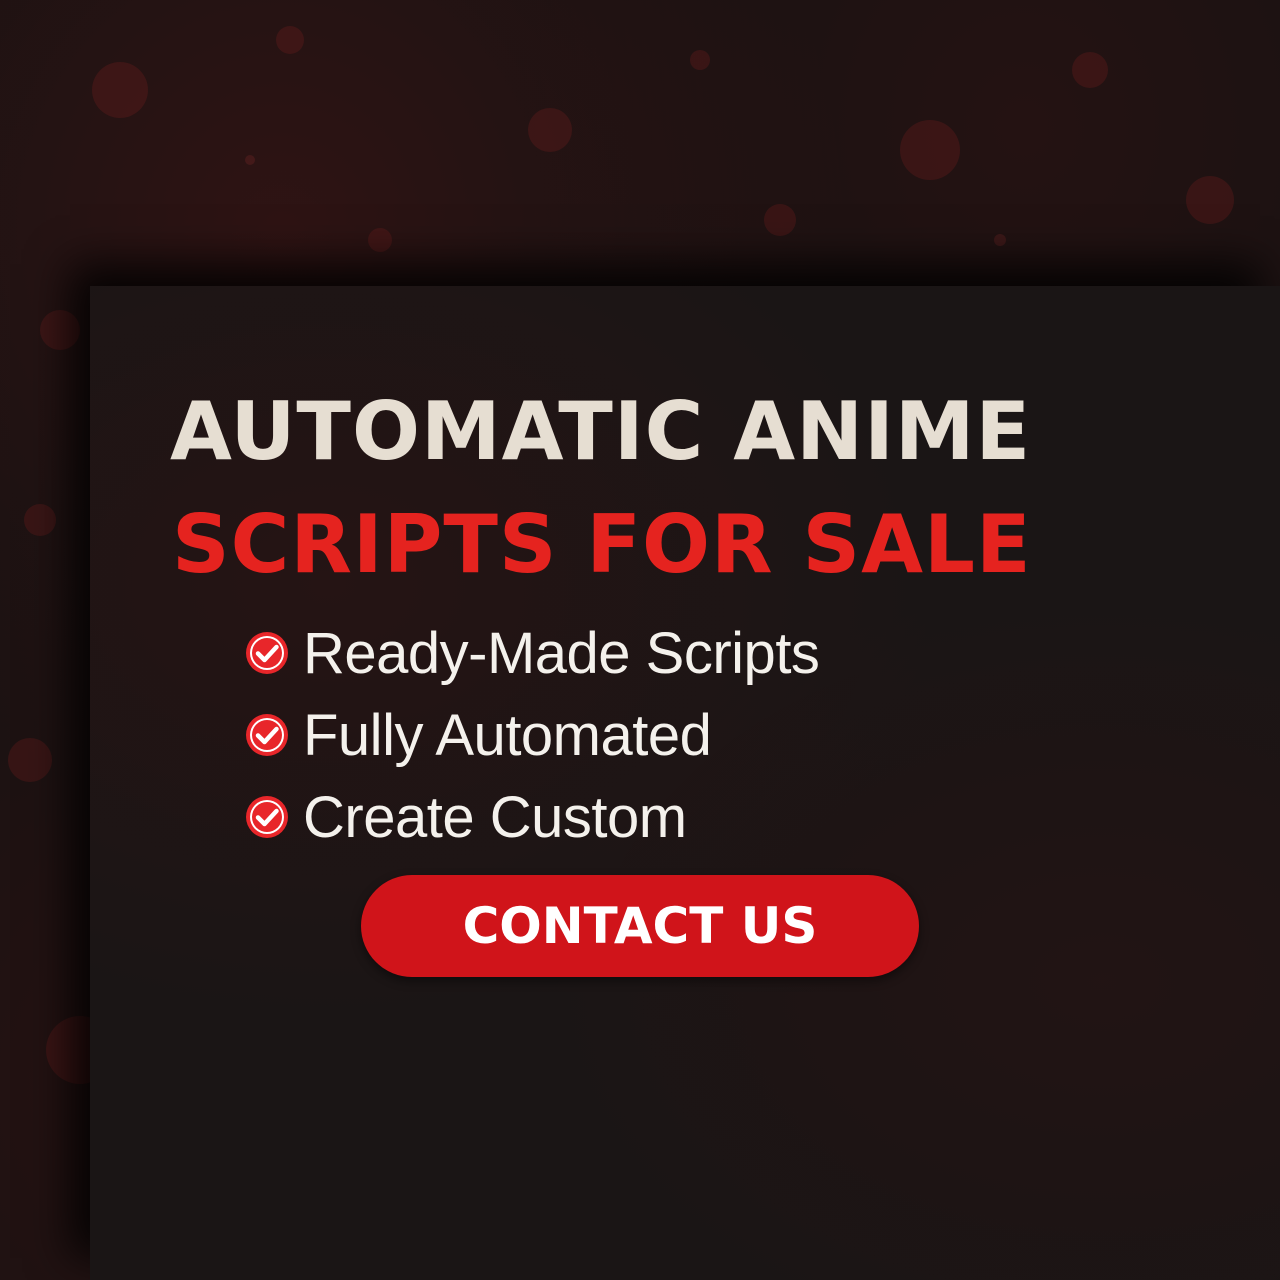 This screenshot has height=1280, width=1280. Describe the element at coordinates (602, 544) in the screenshot. I see `headline-line-2: SCRIPTS FOR SALE` at that location.